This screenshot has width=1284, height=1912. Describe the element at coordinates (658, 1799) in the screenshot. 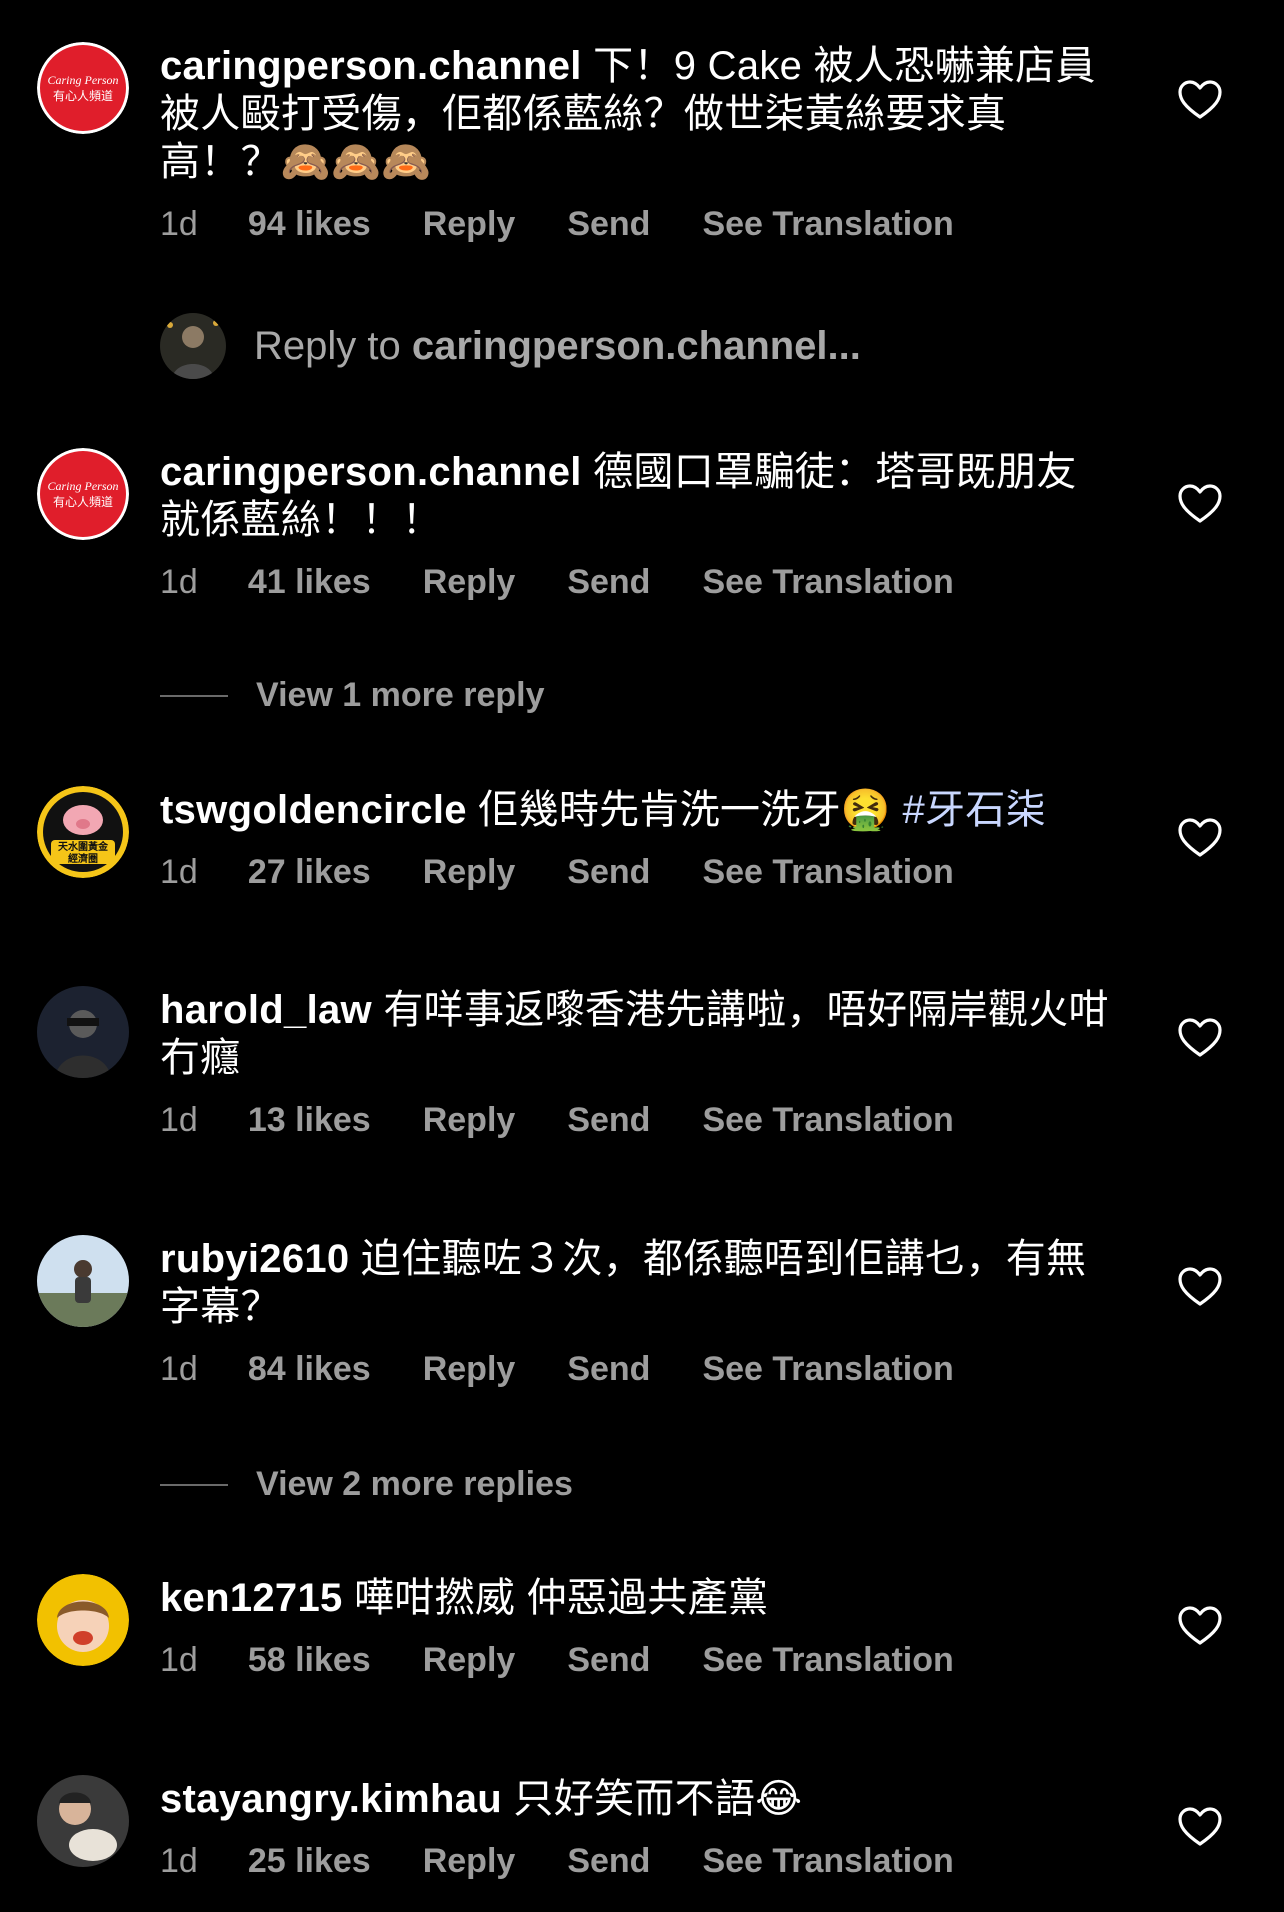

I see `comment-body: 只好笑而不語😂` at that location.